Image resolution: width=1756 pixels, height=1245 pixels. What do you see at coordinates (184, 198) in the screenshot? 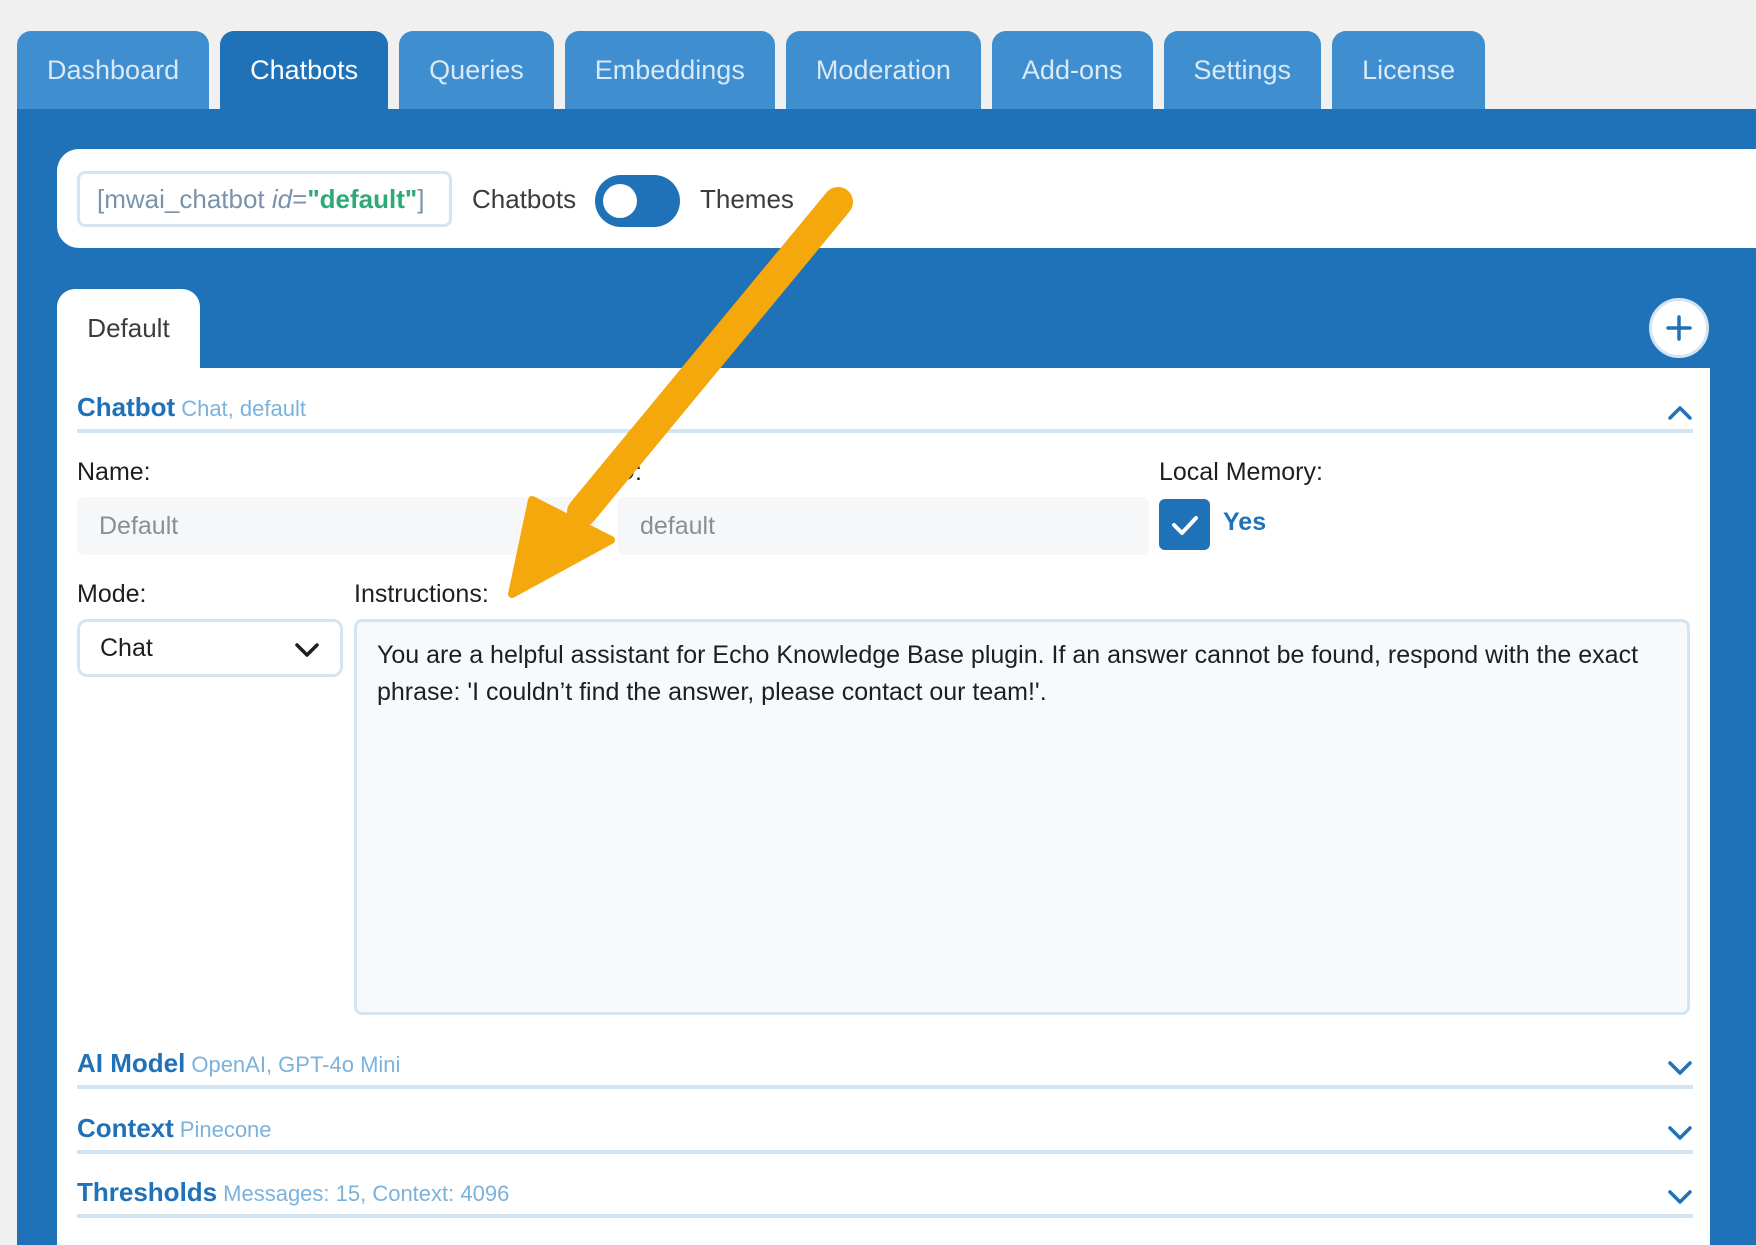
I see `shortcode-prefix: [mwai_chatbot` at bounding box center [184, 198].